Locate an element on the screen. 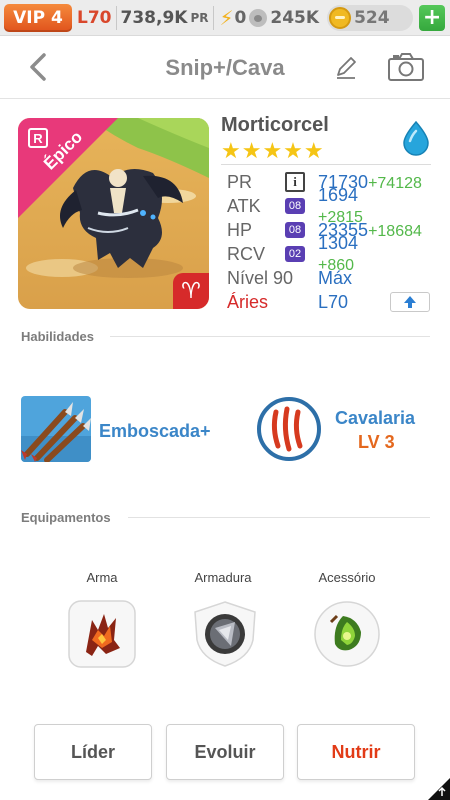  ambush-skill-icon is located at coordinates (56, 429).